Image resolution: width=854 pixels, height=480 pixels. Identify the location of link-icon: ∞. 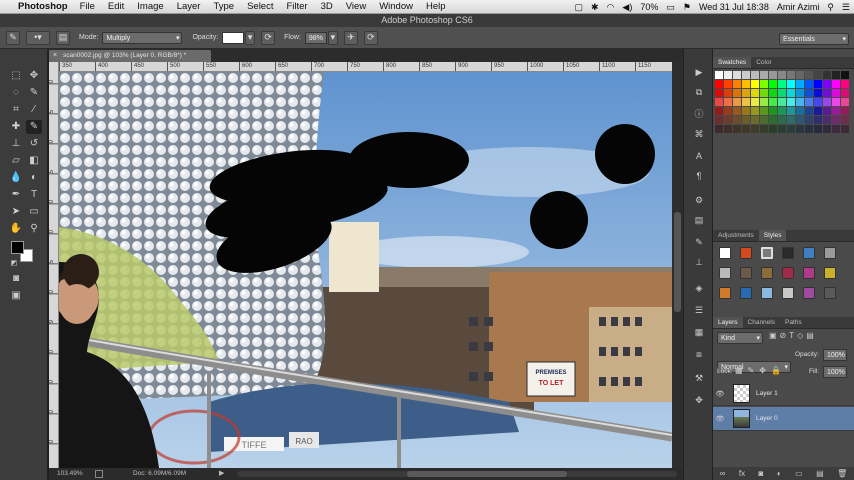
(723, 473).